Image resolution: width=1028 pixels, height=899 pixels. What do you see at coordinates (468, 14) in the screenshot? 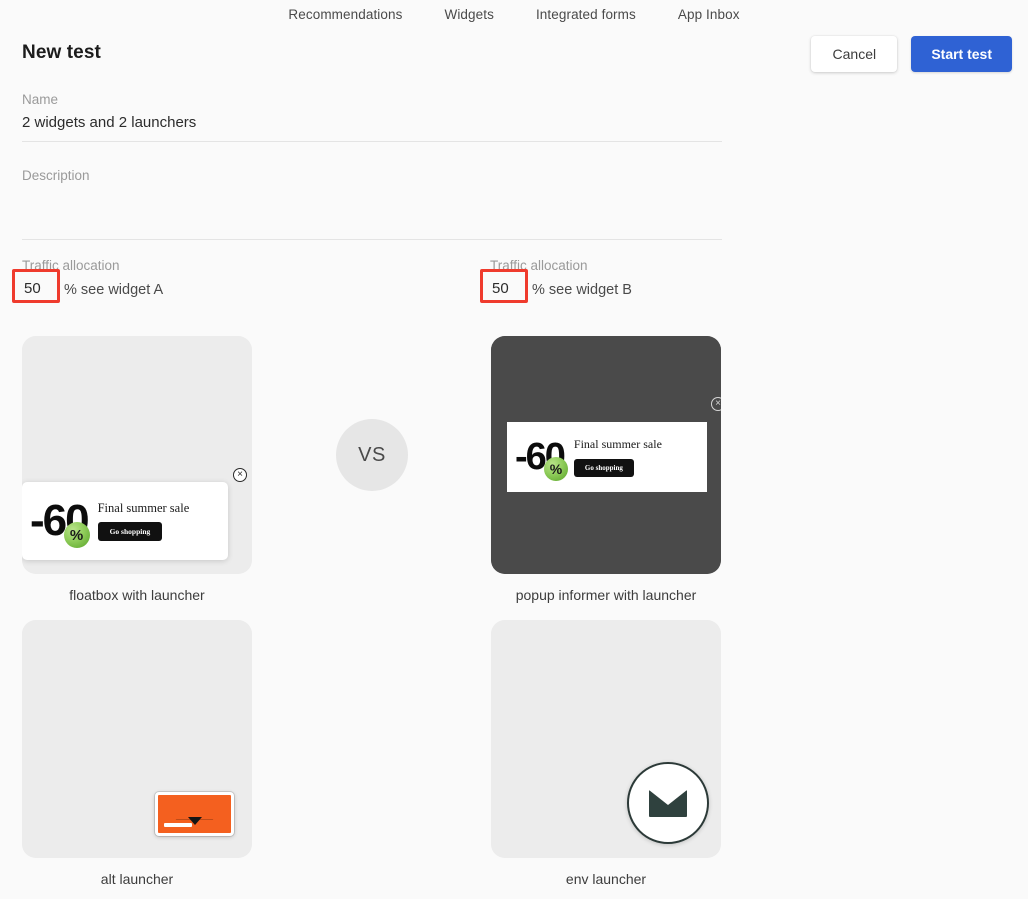
I see `nav-item-widgets: Widgets` at bounding box center [468, 14].